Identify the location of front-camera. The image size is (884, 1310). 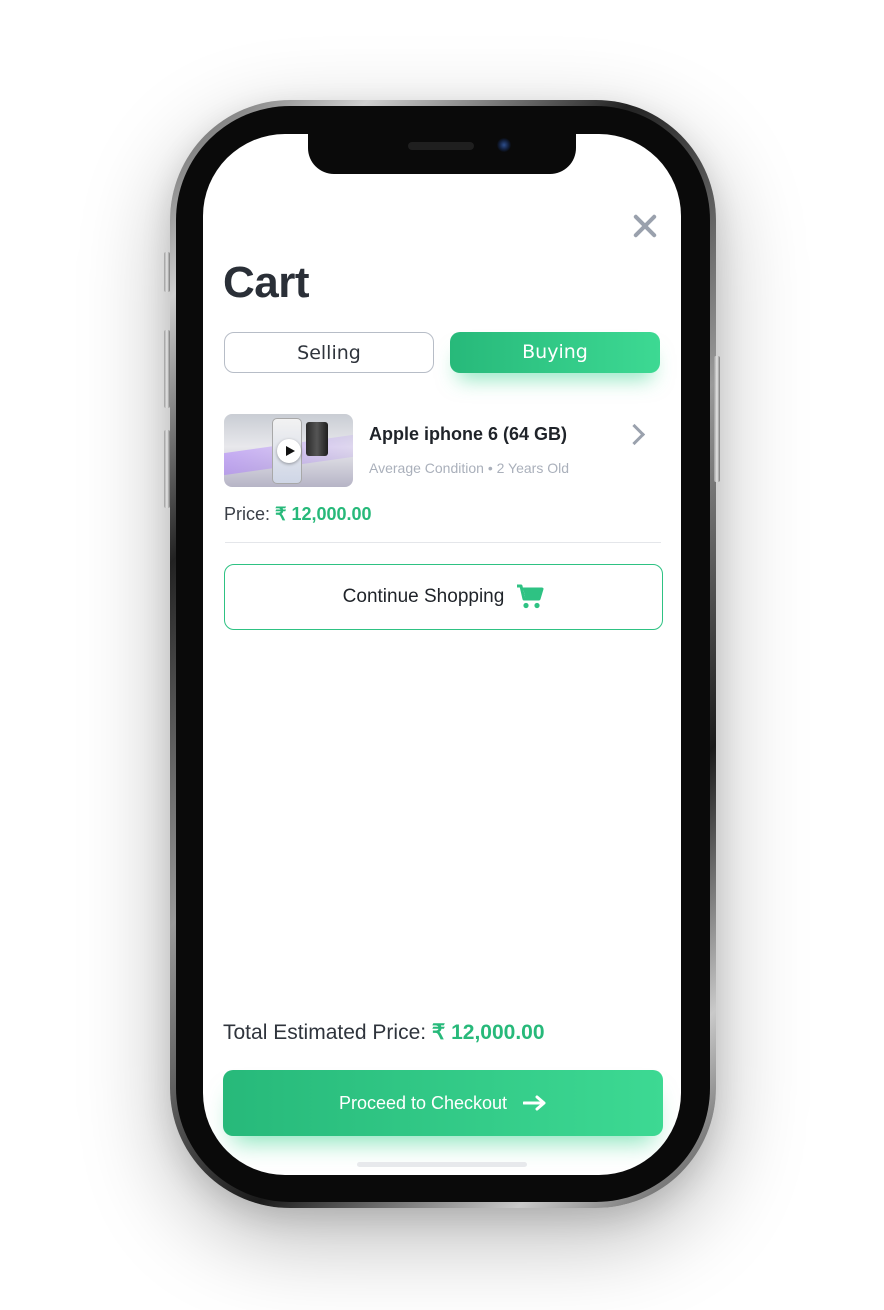
(504, 145).